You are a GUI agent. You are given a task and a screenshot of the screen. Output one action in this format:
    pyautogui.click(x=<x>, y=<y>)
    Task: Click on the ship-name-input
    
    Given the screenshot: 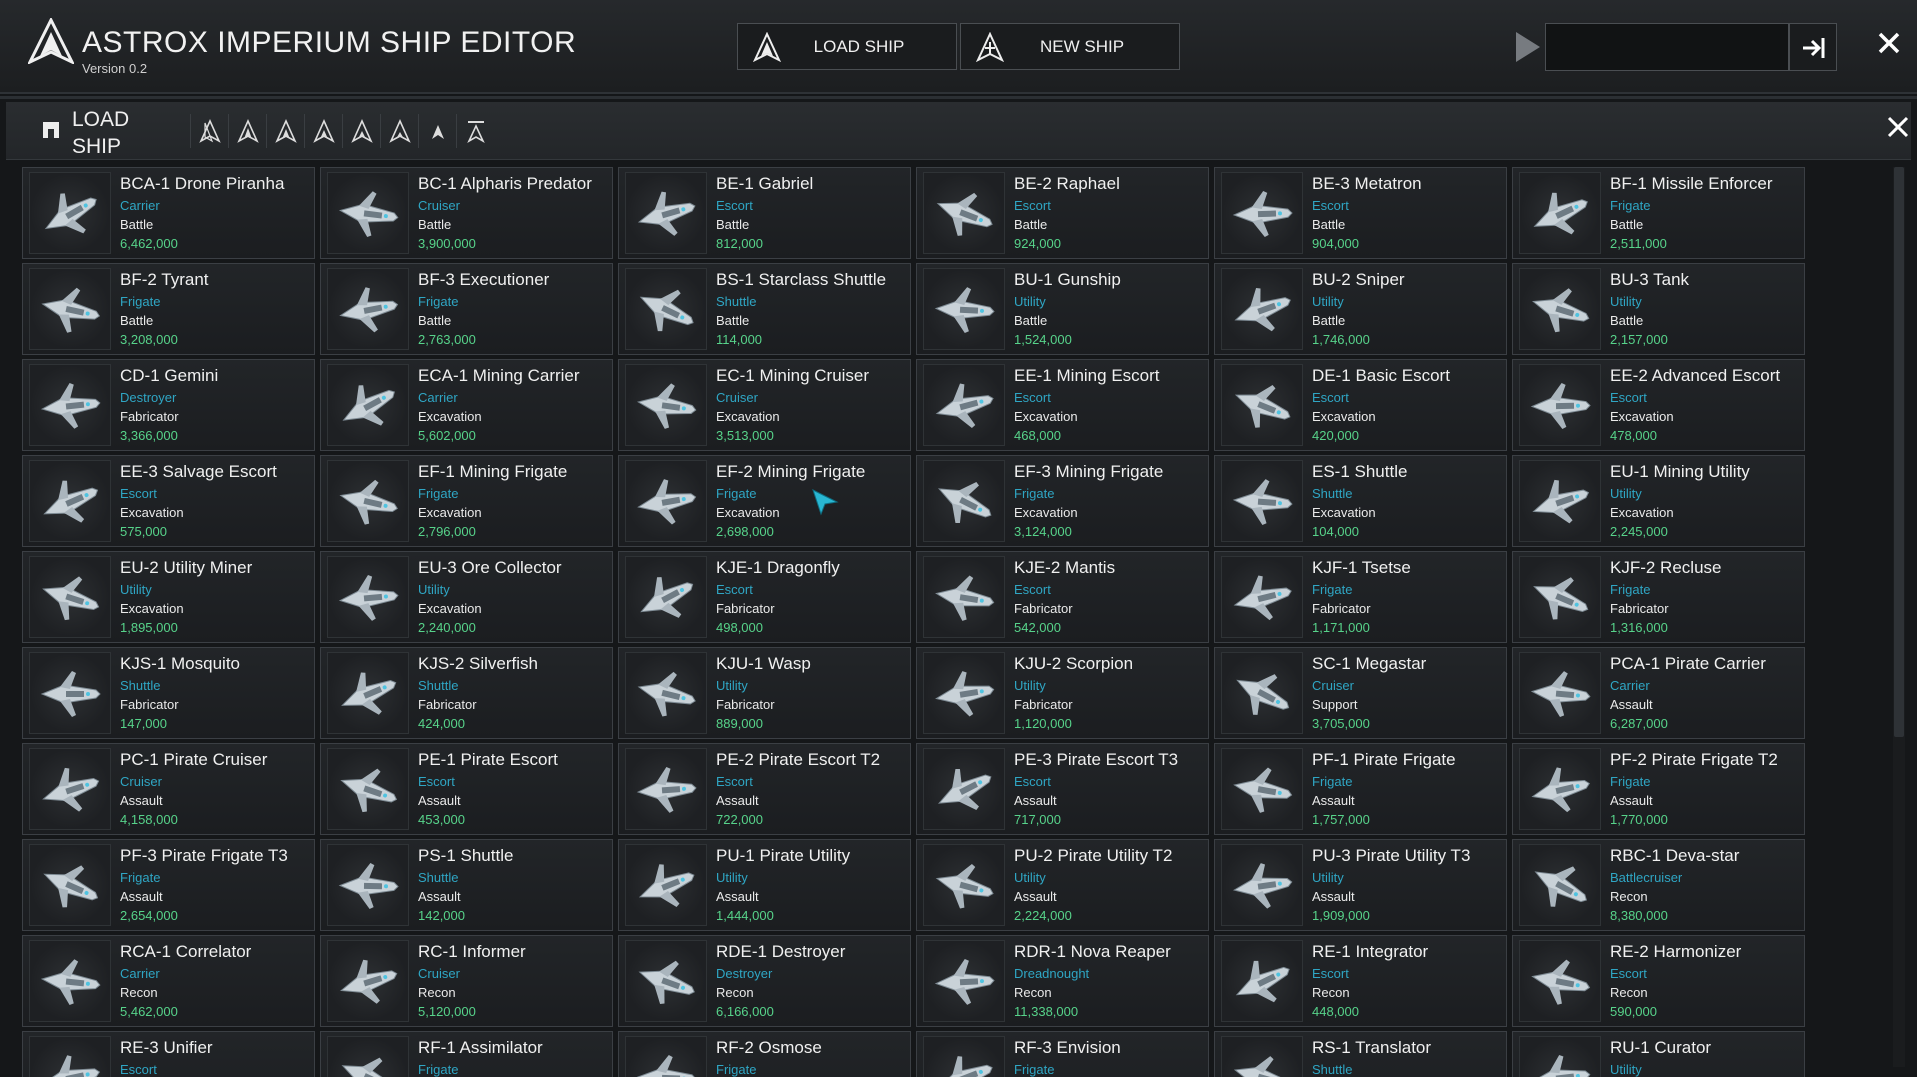 What is the action you would take?
    pyautogui.click(x=1667, y=47)
    